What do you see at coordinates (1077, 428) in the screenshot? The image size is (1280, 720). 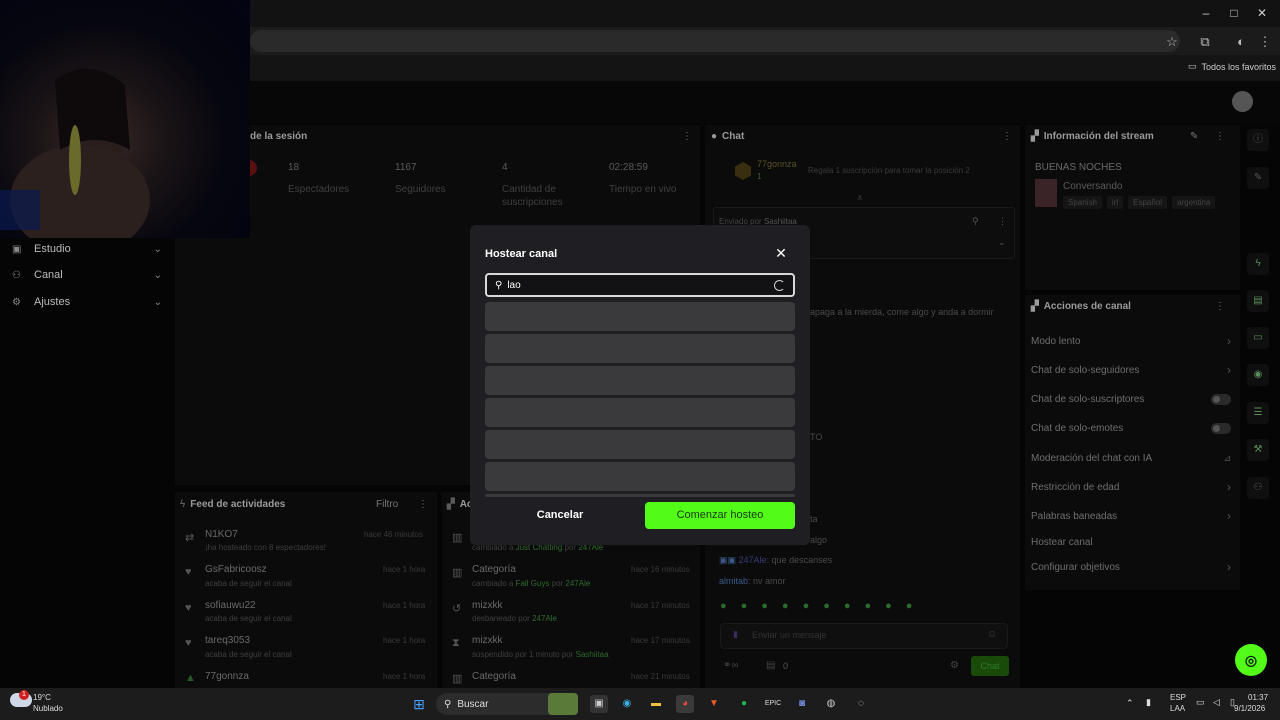 I see `action-label: Chat de solo-emotes` at bounding box center [1077, 428].